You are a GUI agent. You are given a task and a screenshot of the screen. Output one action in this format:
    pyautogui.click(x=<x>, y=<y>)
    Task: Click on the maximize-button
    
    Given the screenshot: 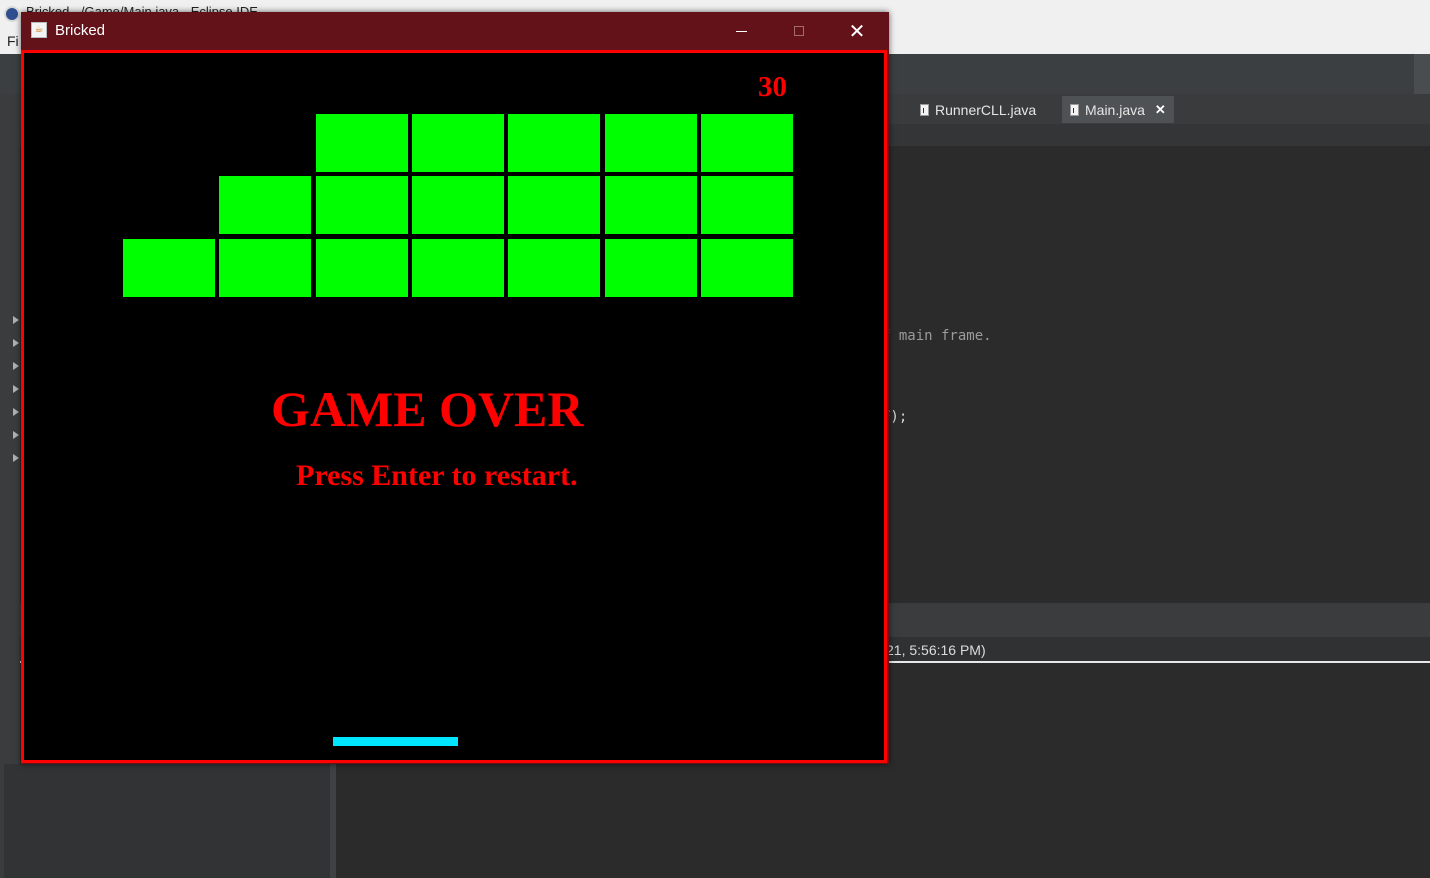 What is the action you would take?
    pyautogui.click(x=799, y=31)
    